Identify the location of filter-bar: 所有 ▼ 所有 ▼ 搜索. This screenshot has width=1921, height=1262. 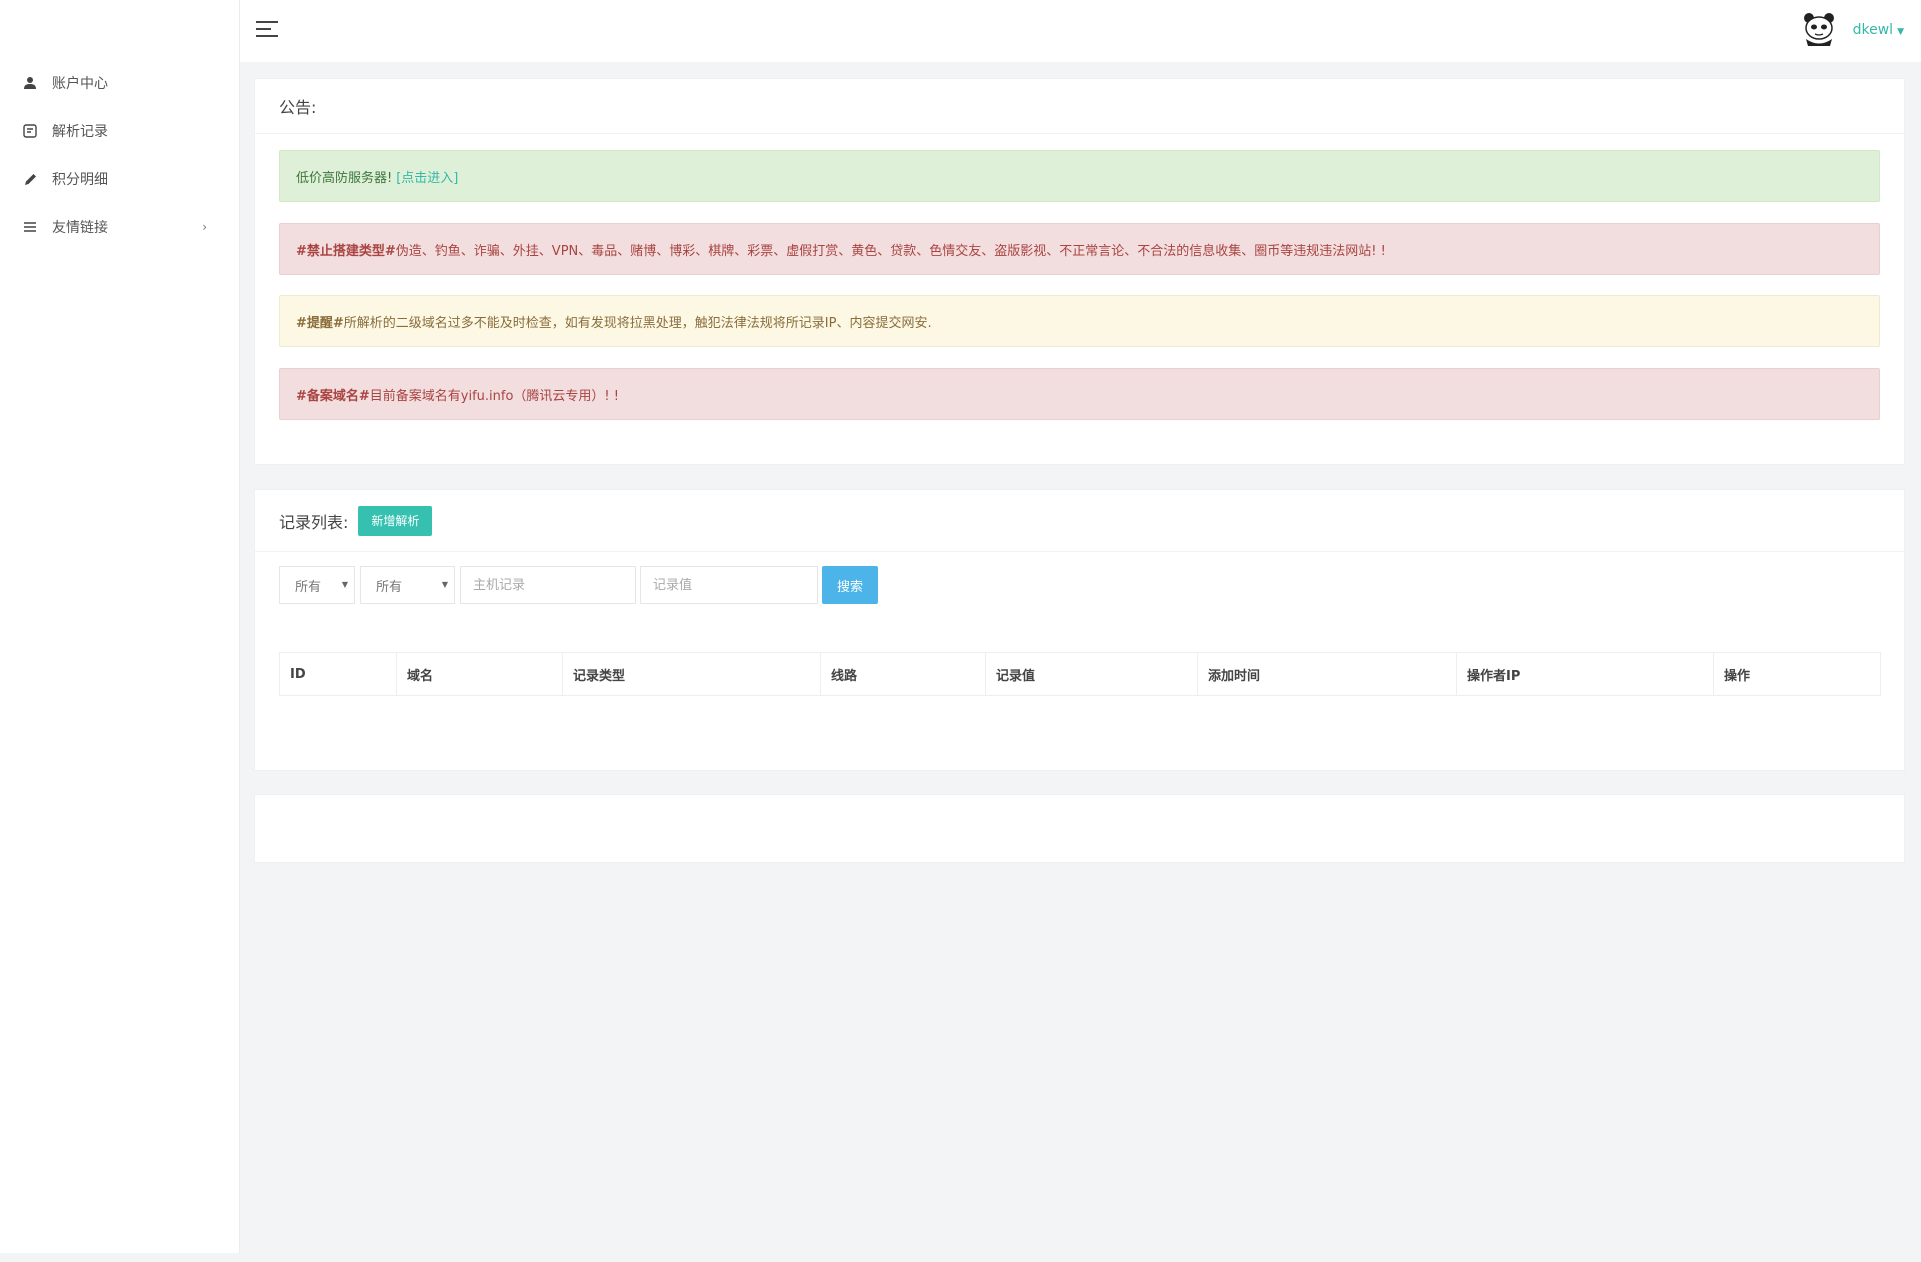
(578, 585).